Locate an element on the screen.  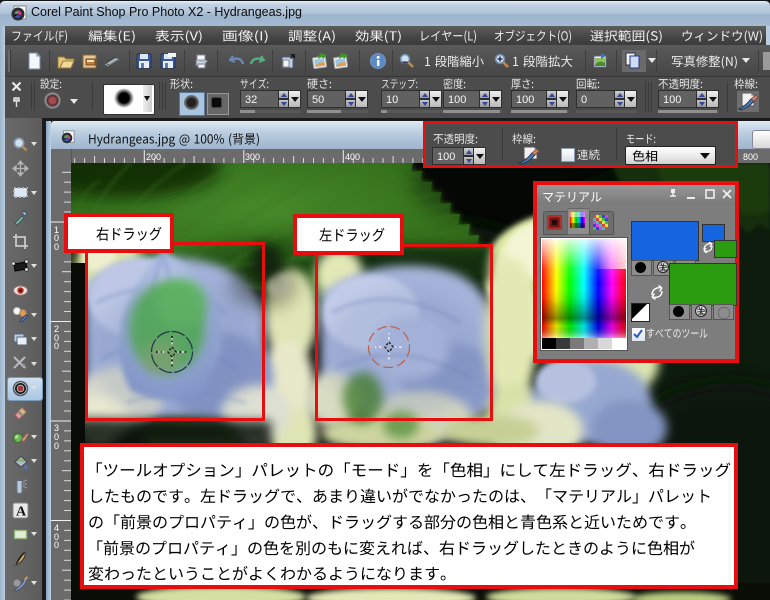
svg-text: A is located at coordinates (21, 512).